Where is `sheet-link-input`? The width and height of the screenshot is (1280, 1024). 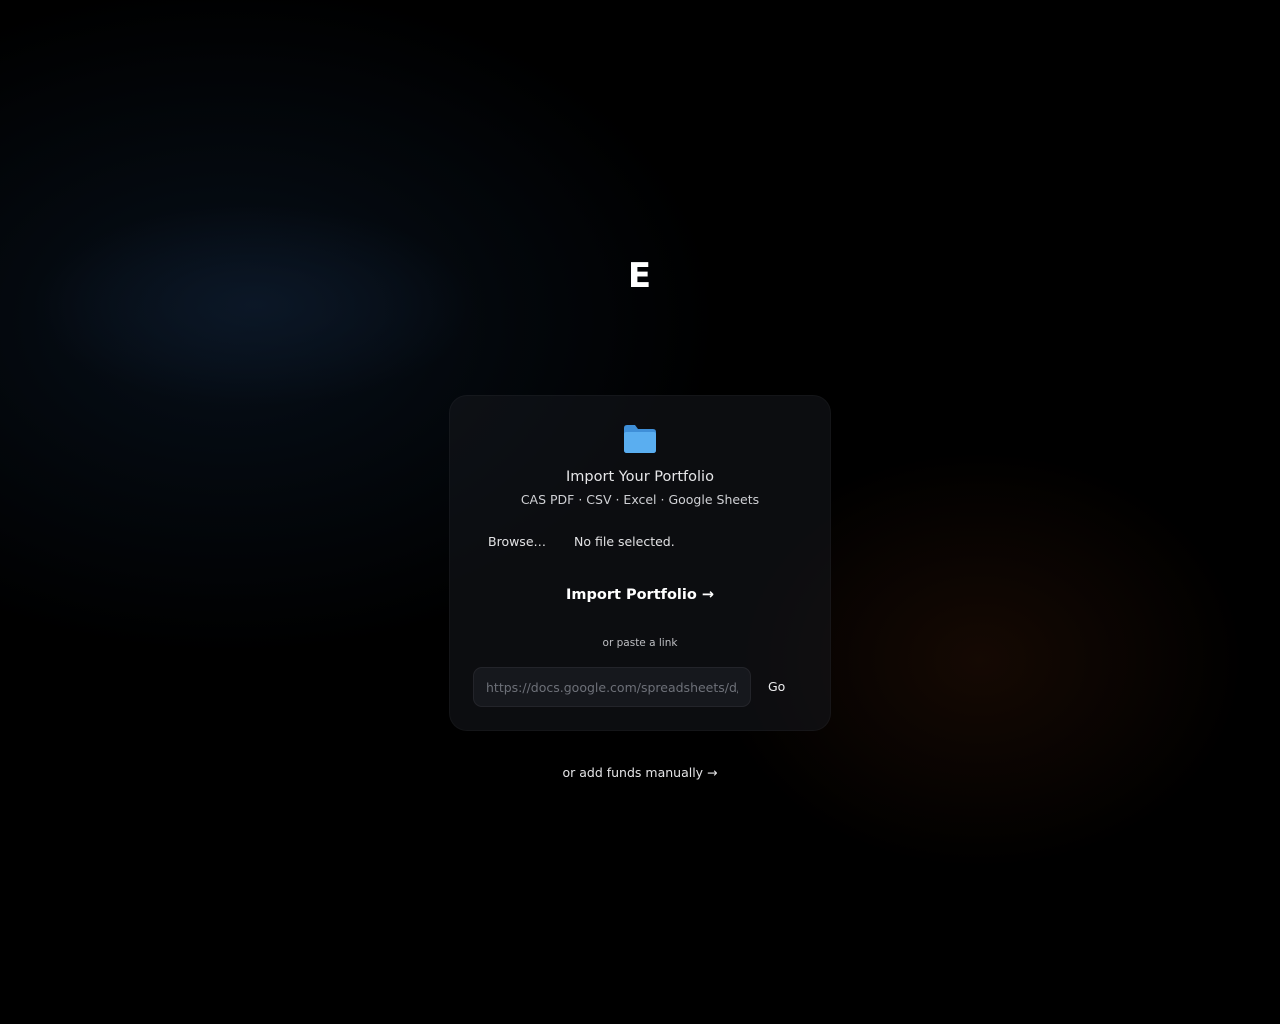
sheet-link-input is located at coordinates (612, 687).